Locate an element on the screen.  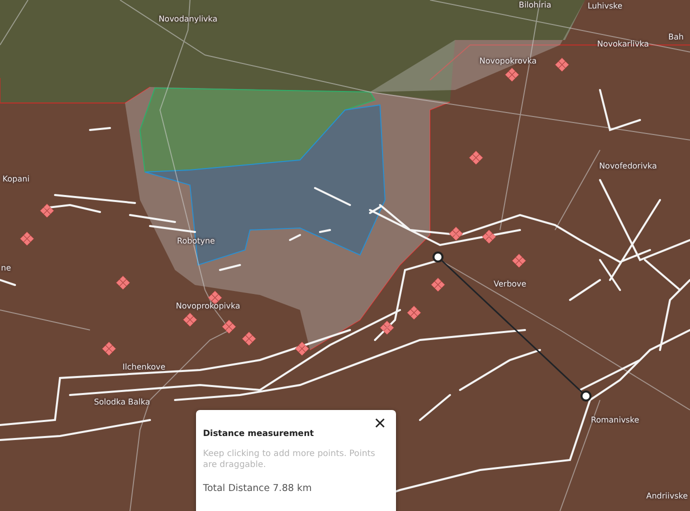
place-label: Novoprokopivka is located at coordinates (208, 307).